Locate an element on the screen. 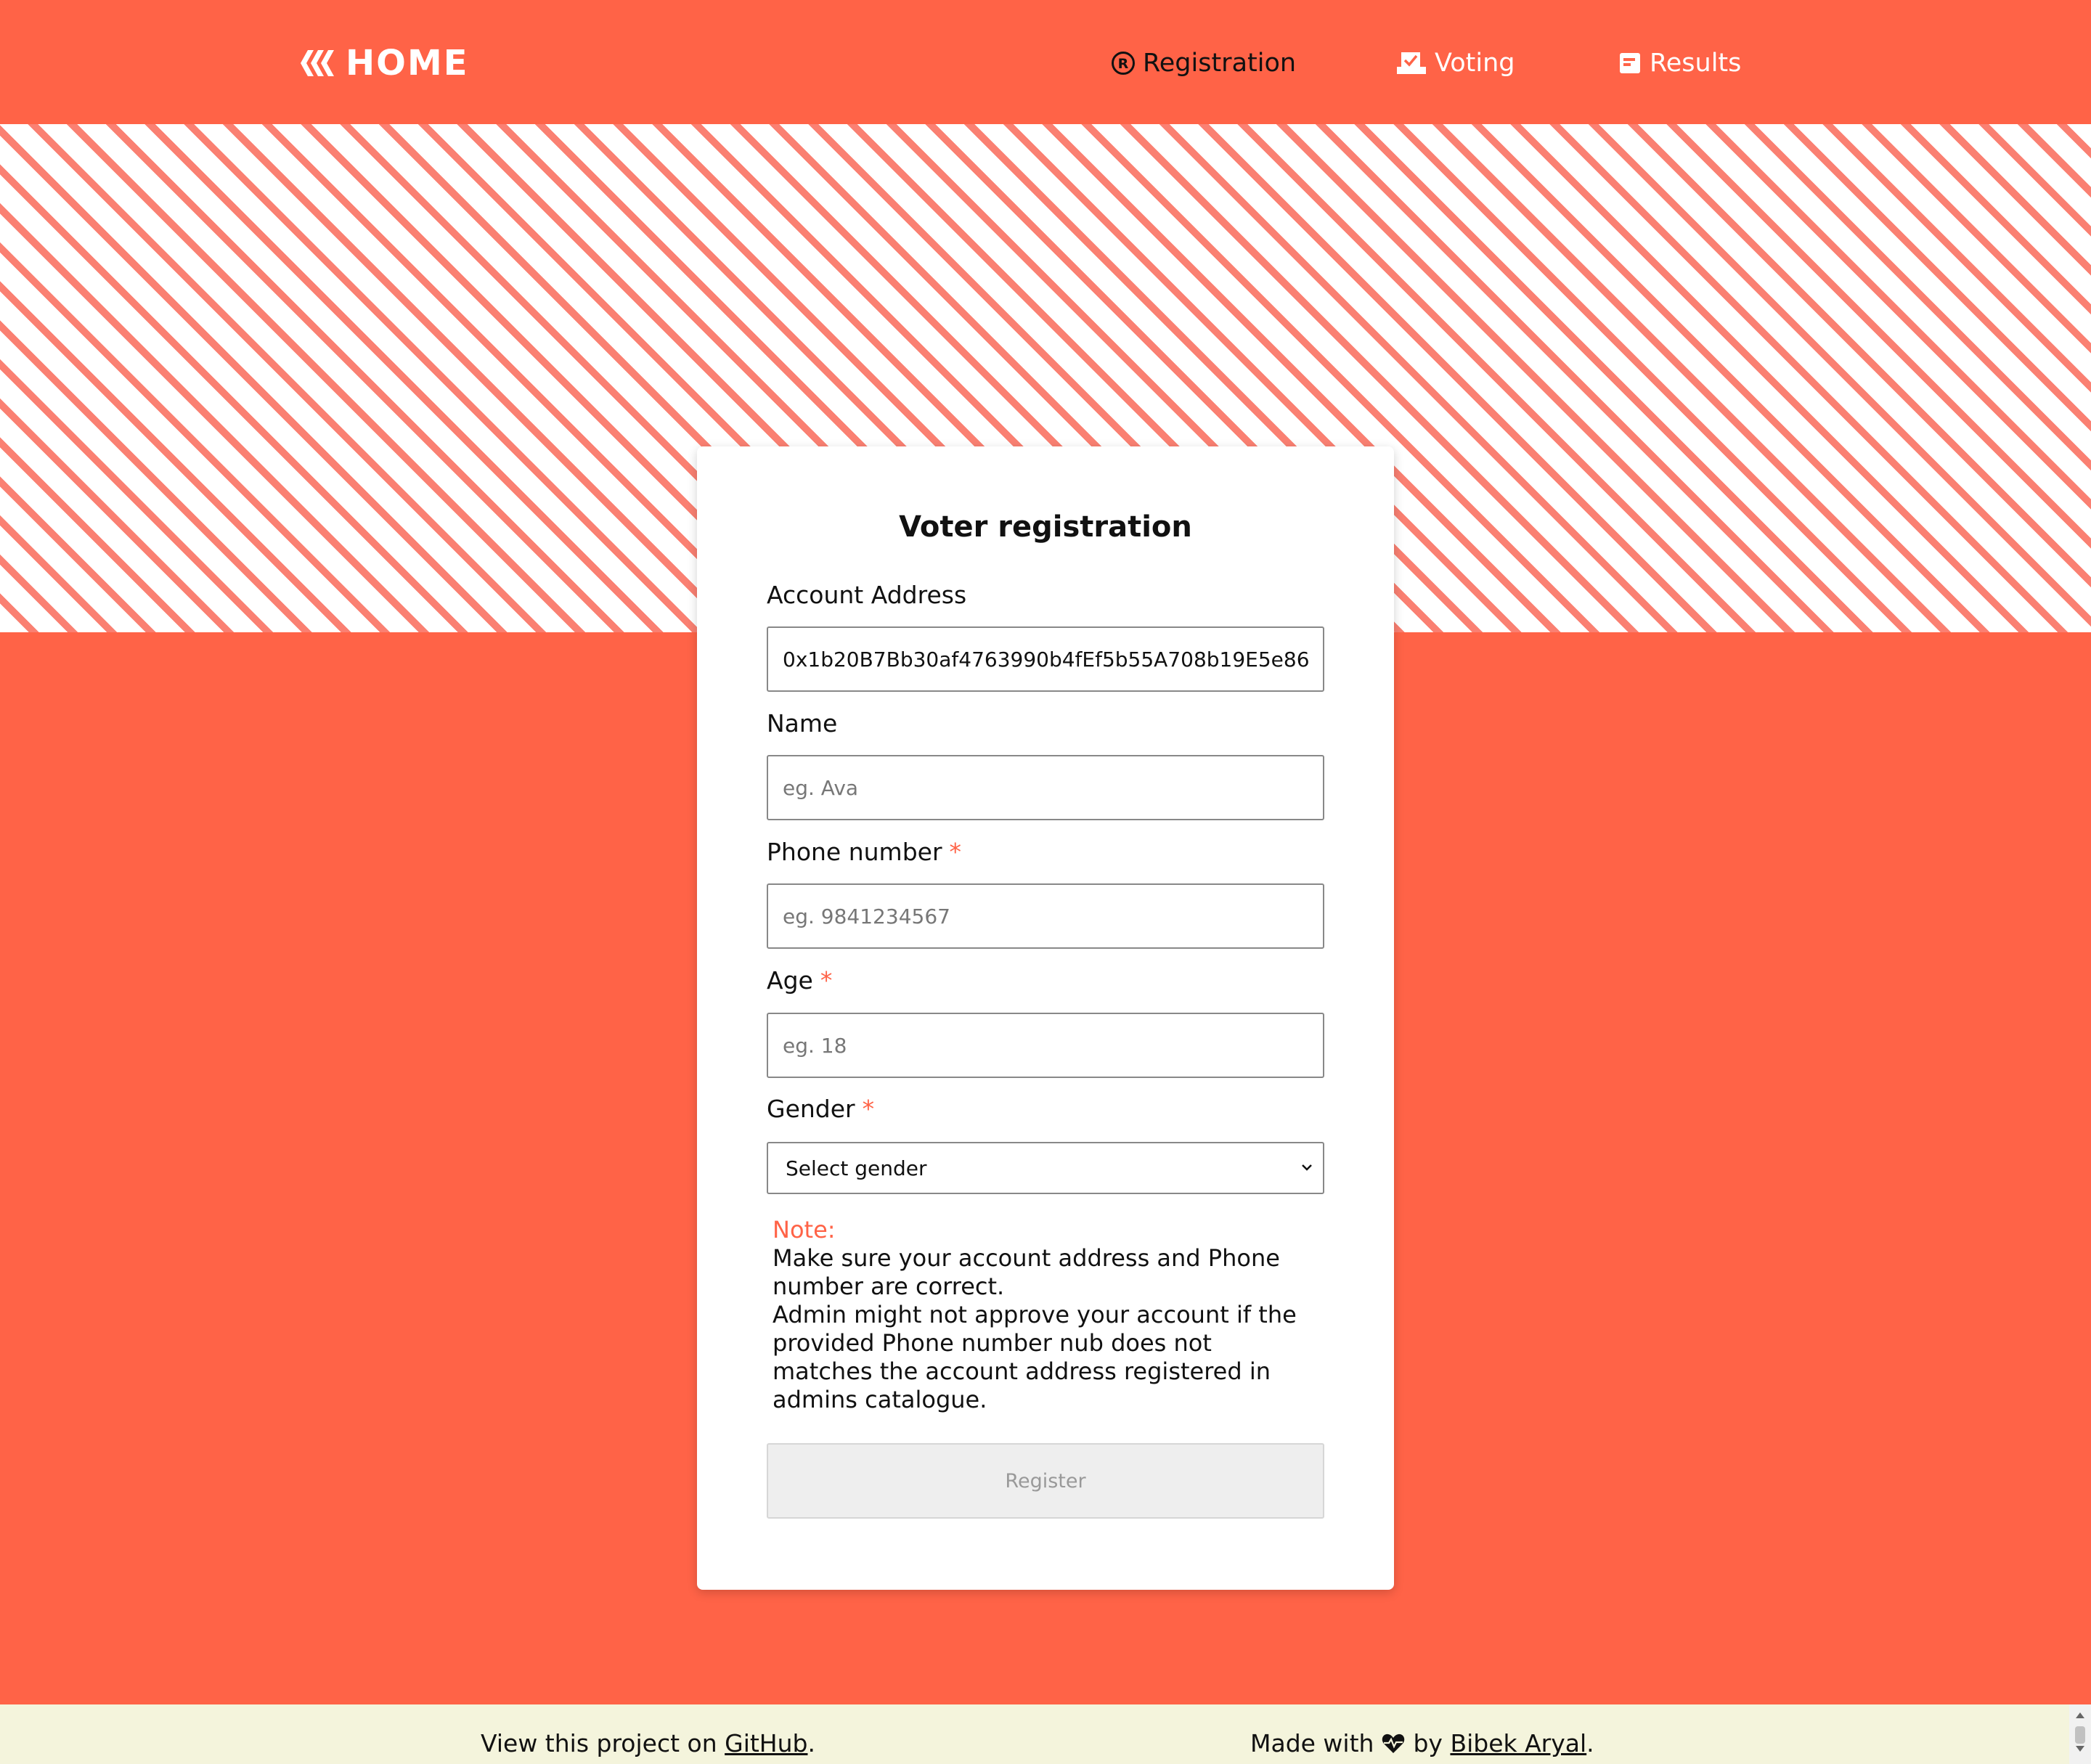 The image size is (2091, 1764). phone-label: Phone number * is located at coordinates (864, 852).